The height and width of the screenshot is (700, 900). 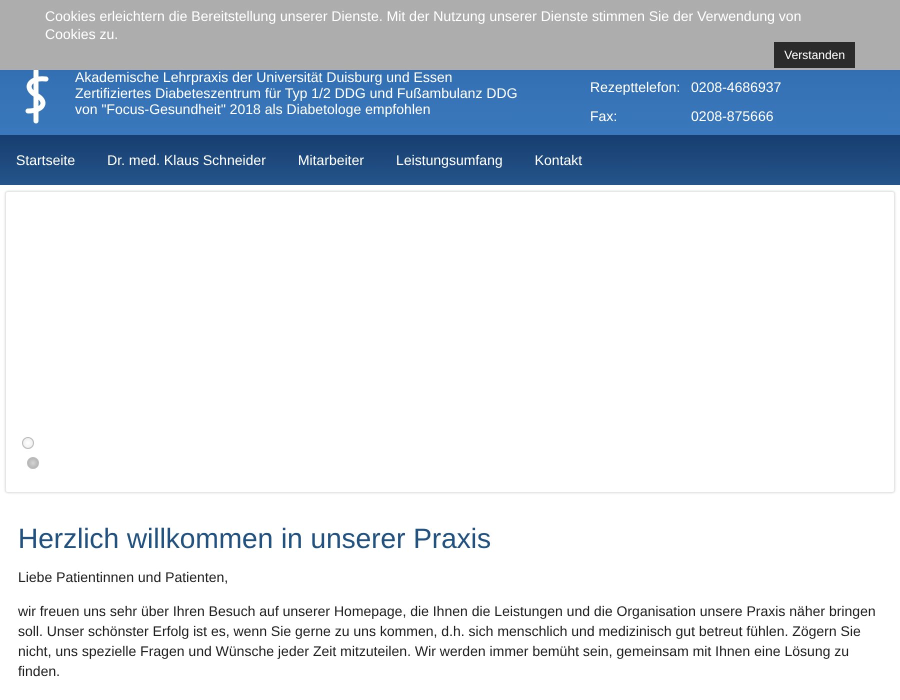 I want to click on page-heading: Herzlich willkommen in unserer Praxis, so click(x=255, y=539).